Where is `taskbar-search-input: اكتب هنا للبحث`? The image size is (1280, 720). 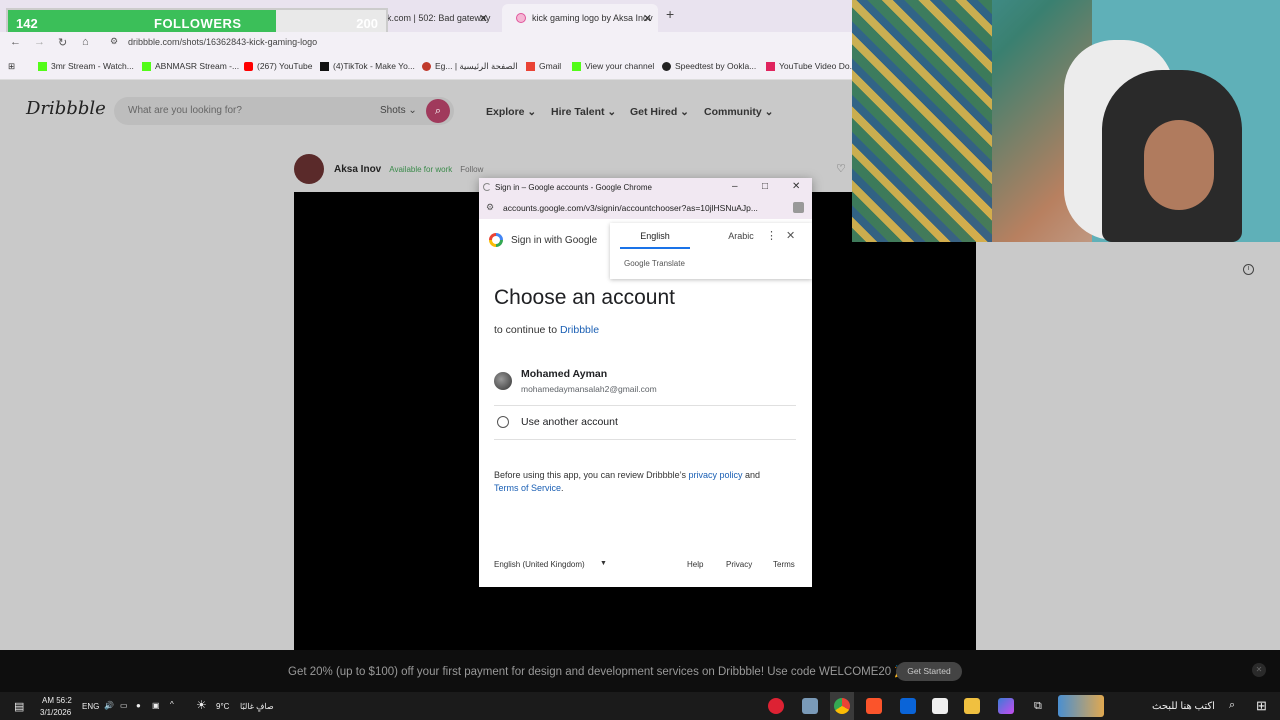
taskbar-search-input: اكتب هنا للبحث is located at coordinates (1183, 706).